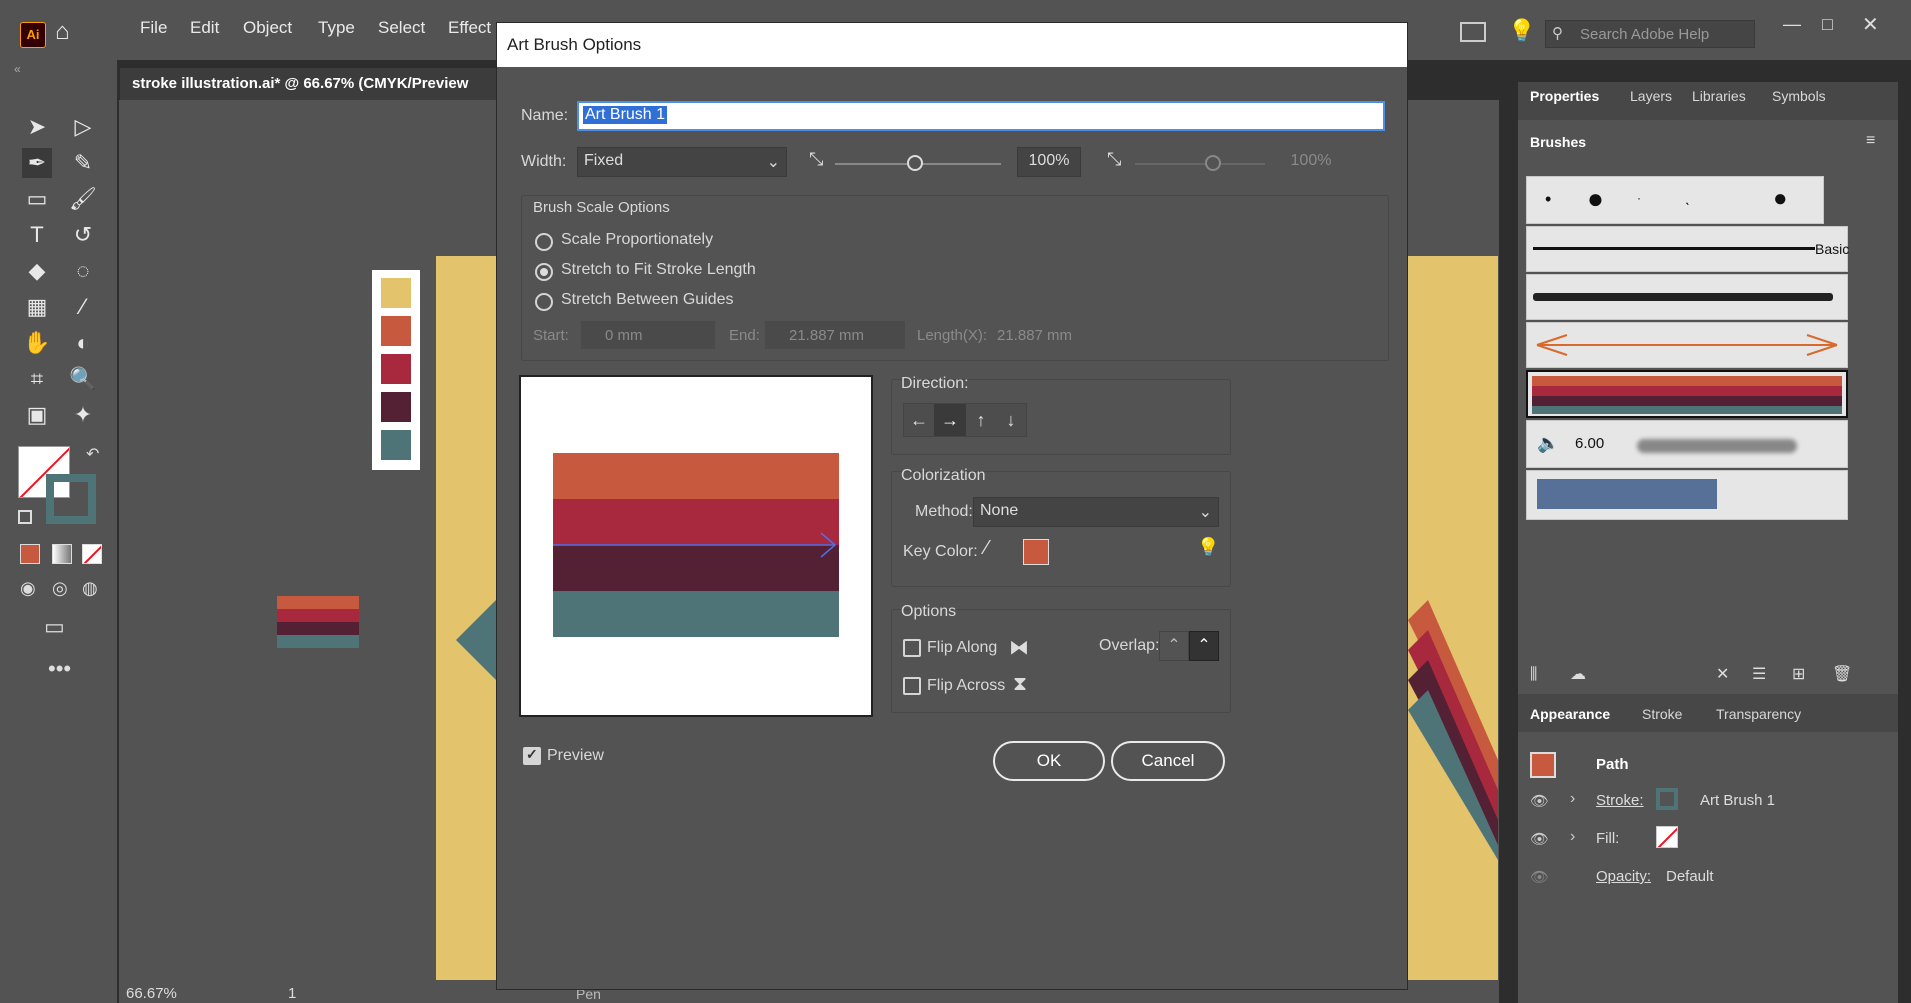 Image resolution: width=1911 pixels, height=1003 pixels. What do you see at coordinates (1870, 141) in the screenshot?
I see `panel-menu-icon: ≡` at bounding box center [1870, 141].